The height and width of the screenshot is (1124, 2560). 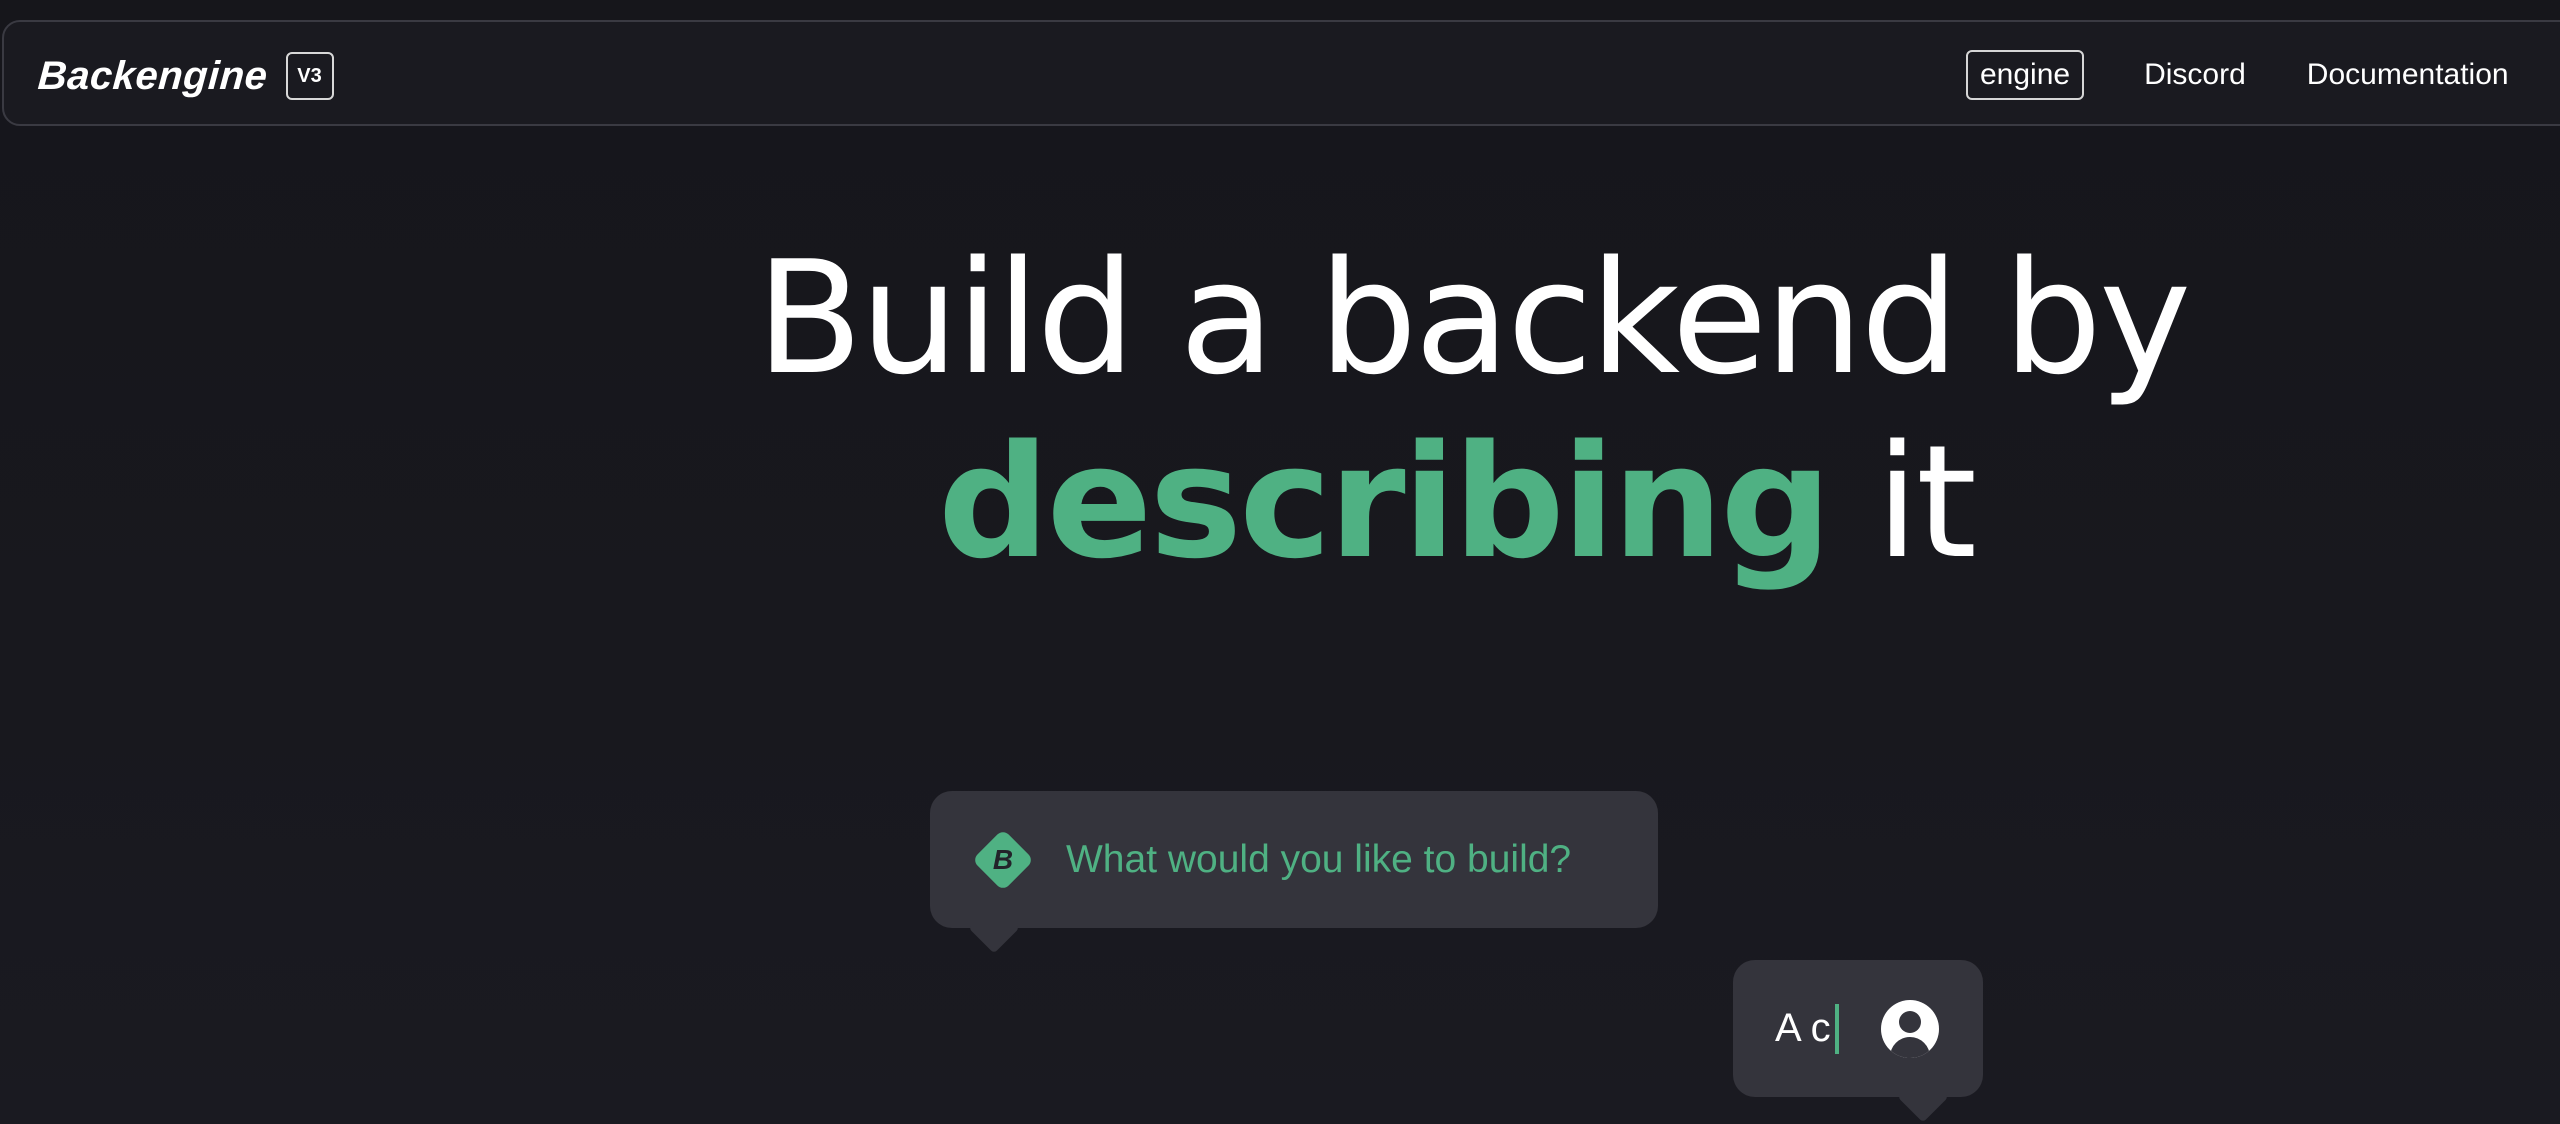 I want to click on user-typed-value: A c, so click(x=1803, y=1028).